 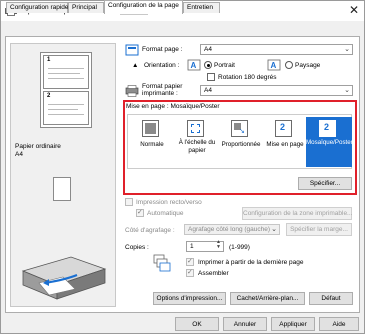 I want to click on tab-quick-setup: Configuration rapide, so click(x=37, y=7).